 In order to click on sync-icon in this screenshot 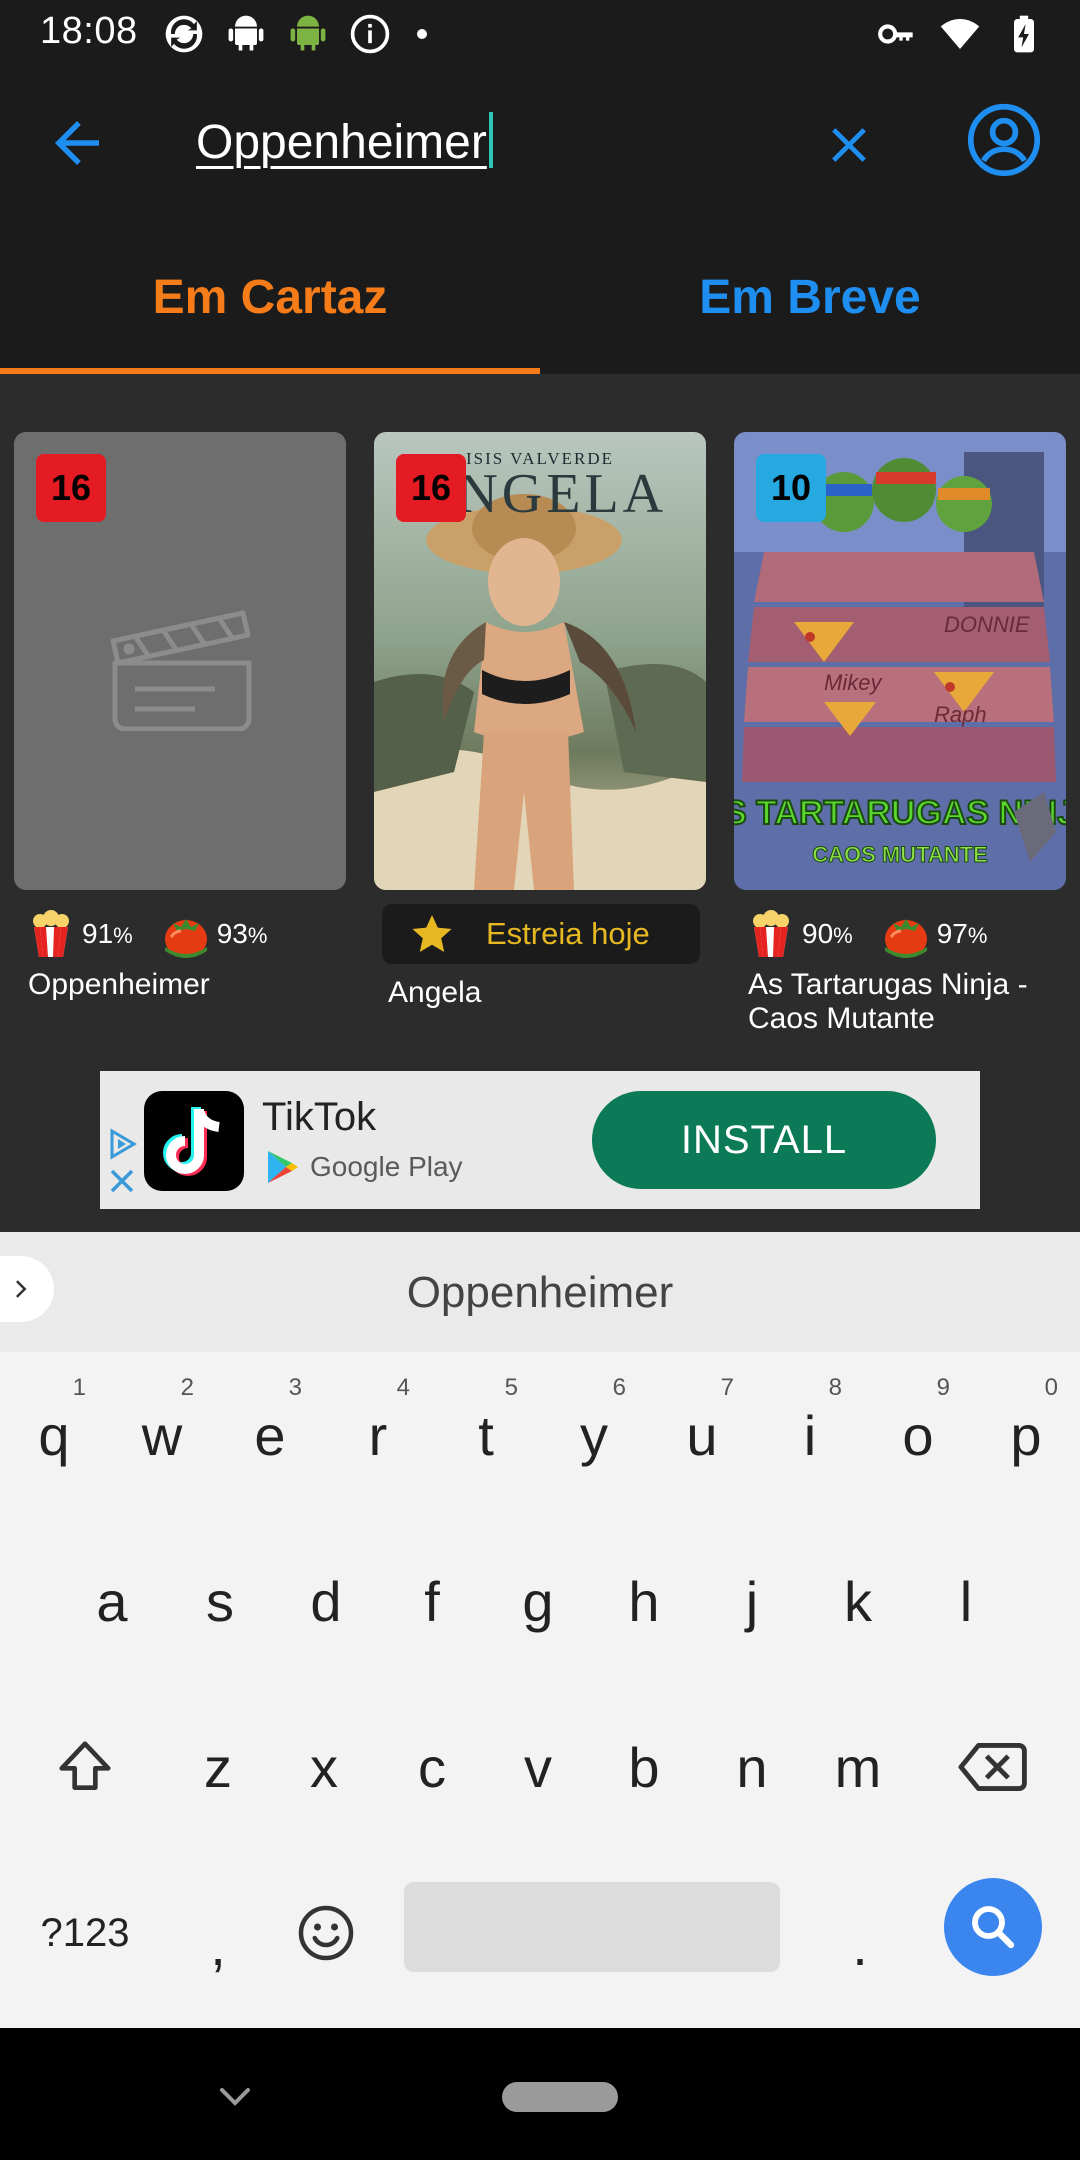, I will do `click(184, 34)`.